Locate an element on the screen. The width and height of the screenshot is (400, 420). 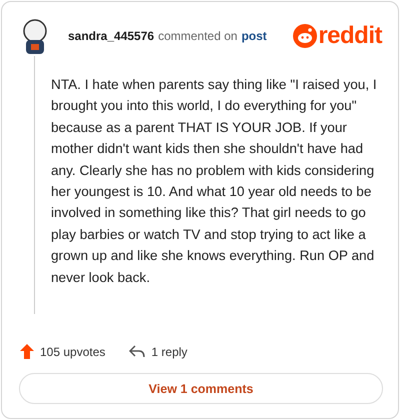
username: sandra_445576 is located at coordinates (111, 36).